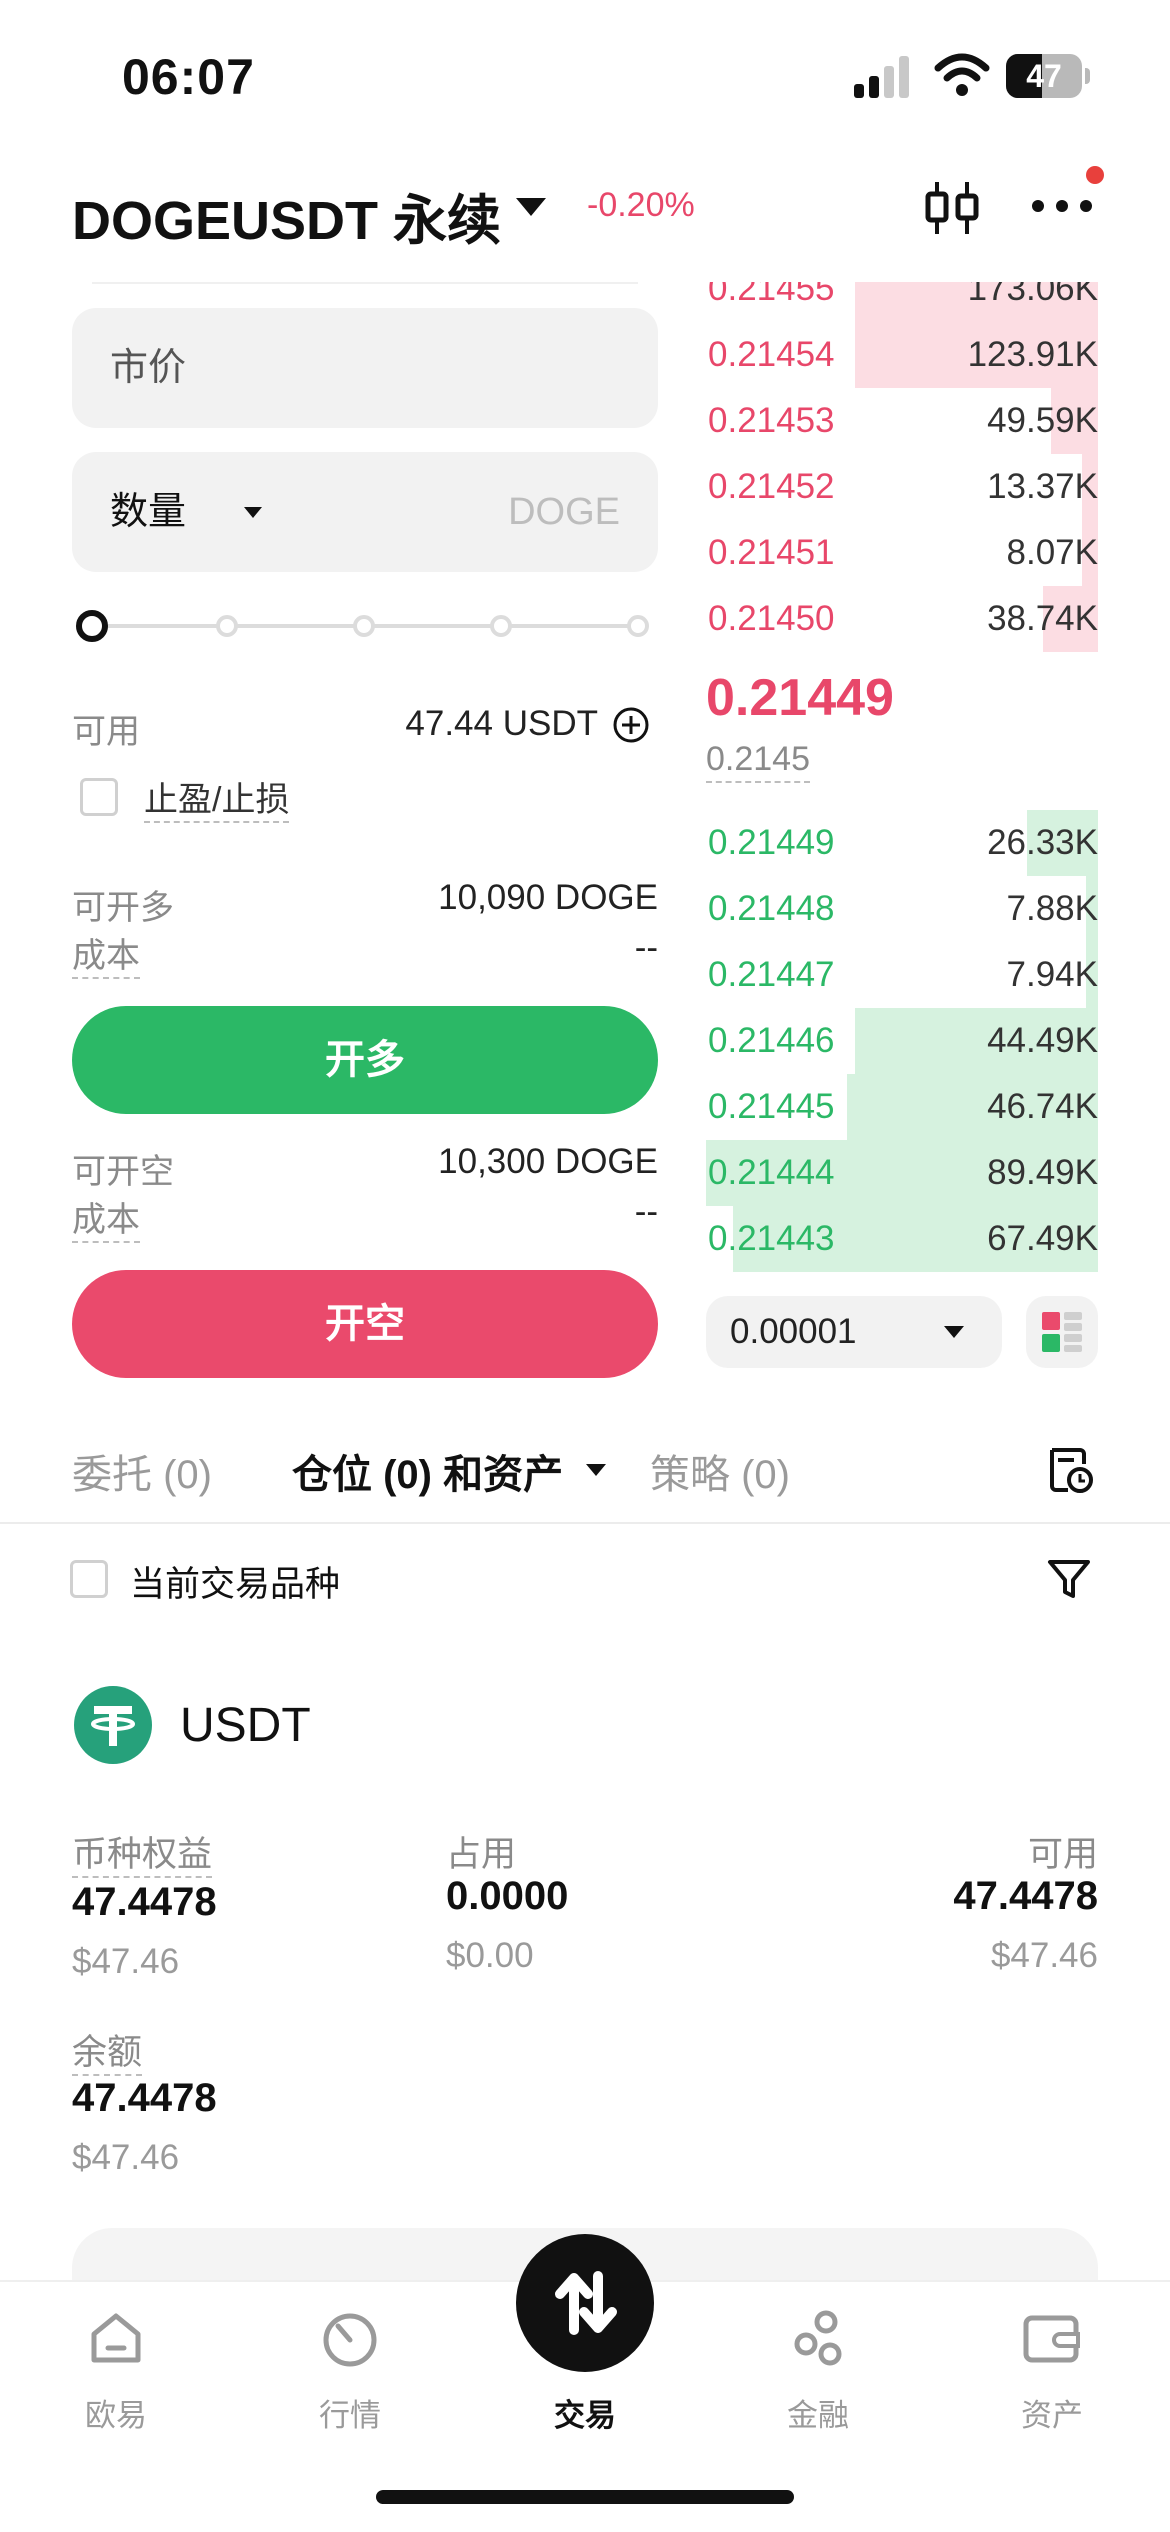  I want to click on ask-row: 0.21455 173.06K, so click(902, 295).